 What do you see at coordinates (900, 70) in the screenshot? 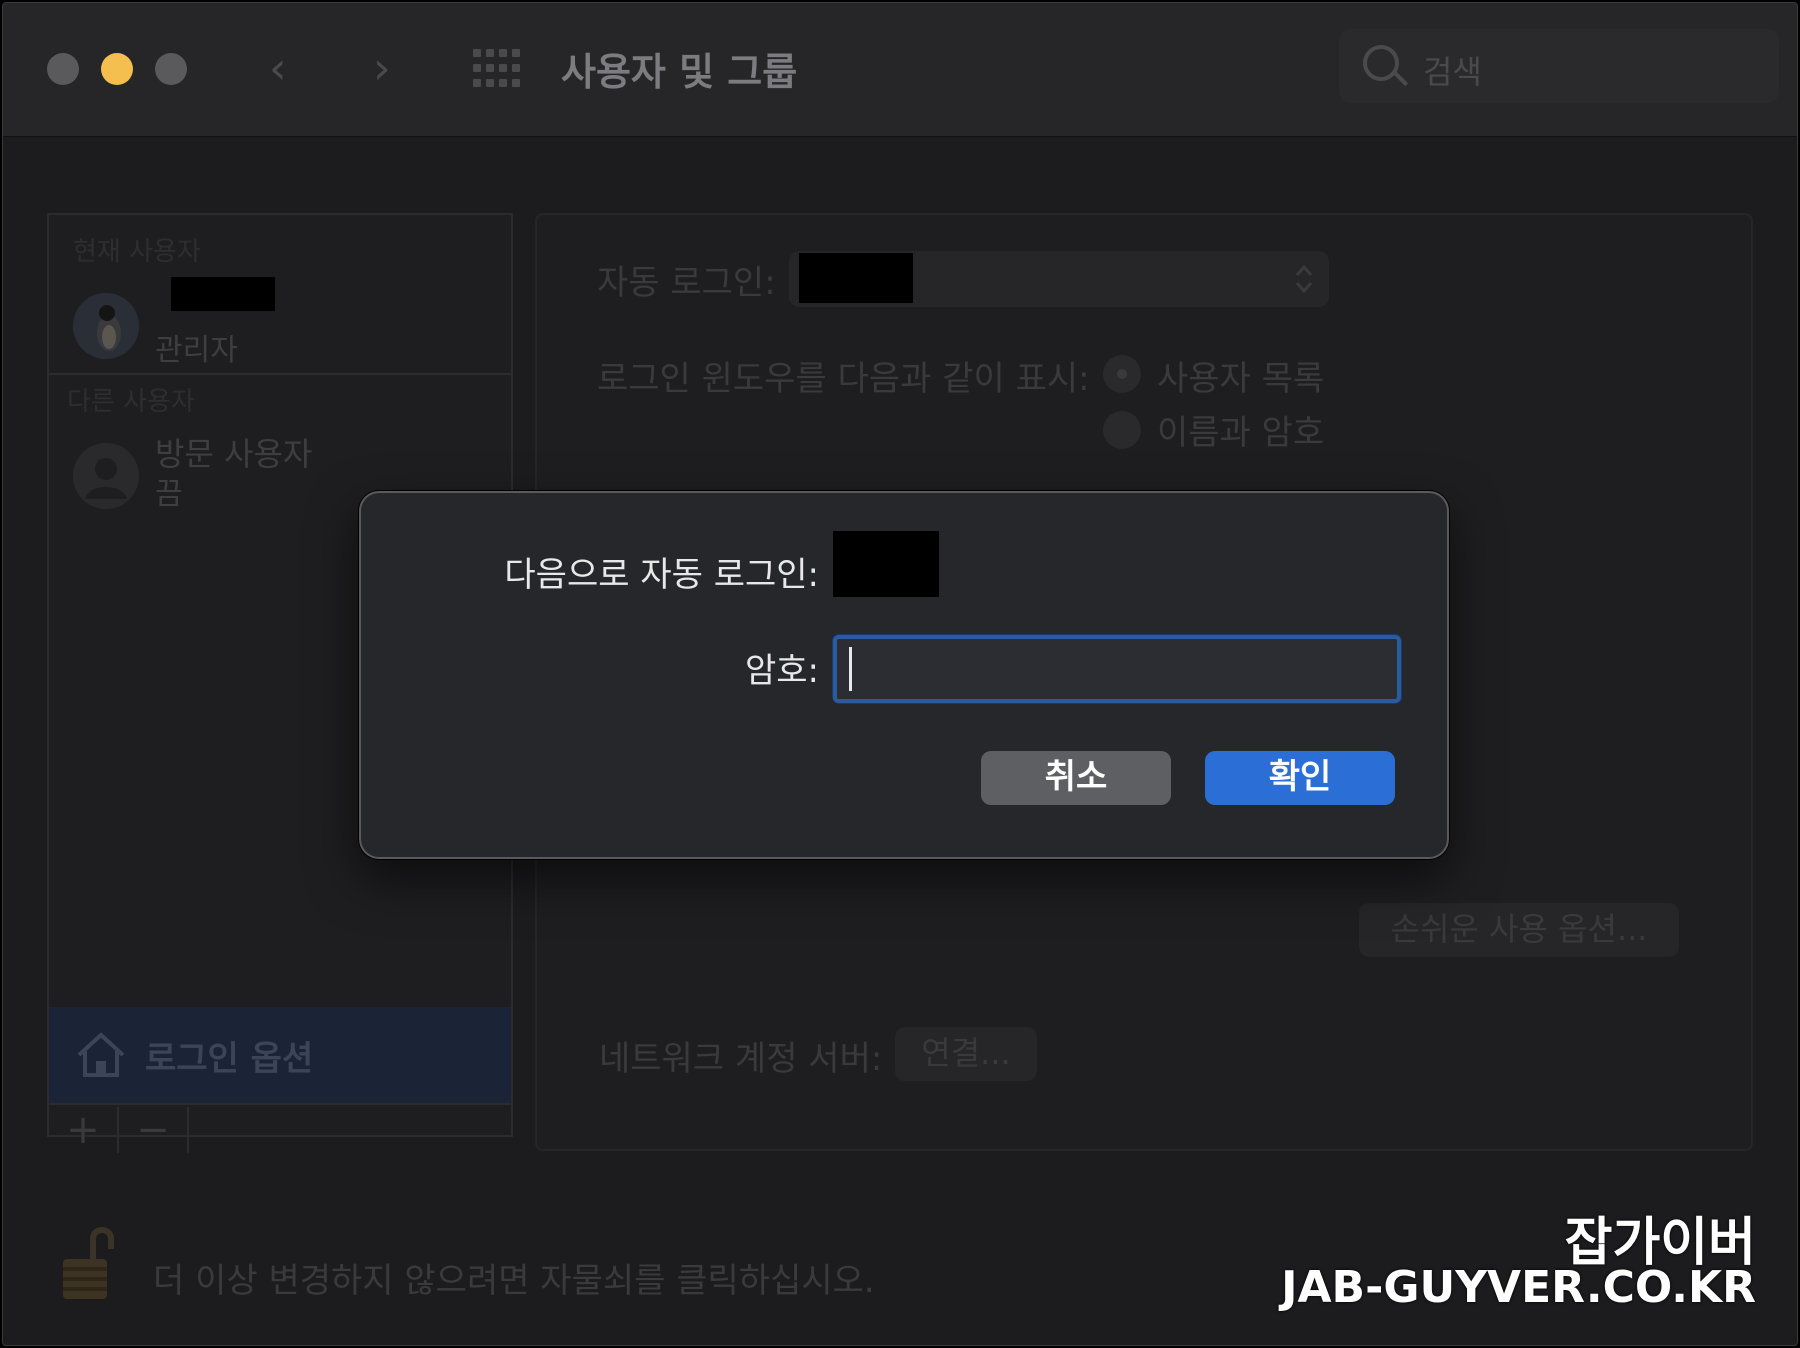
I see `title-bar: ‹ › 사용자 및 그룹 검색` at bounding box center [900, 70].